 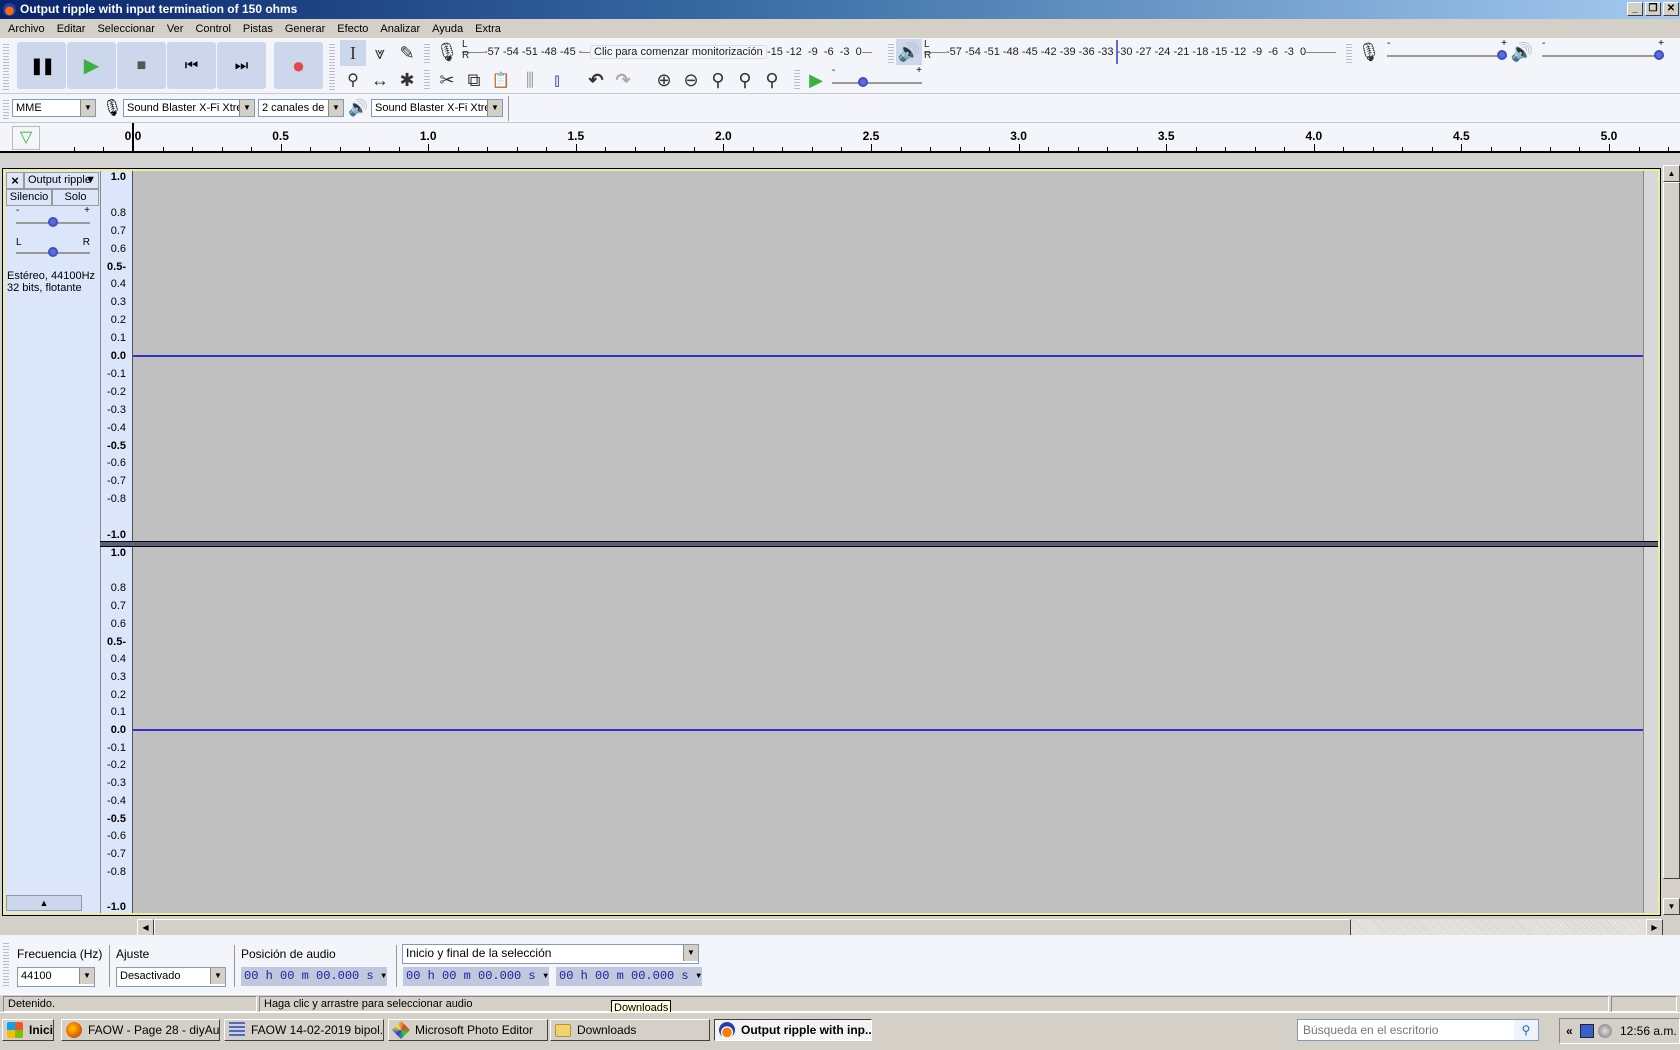 What do you see at coordinates (301, 108) in the screenshot?
I see `channels-select: 2 canales de g ▼` at bounding box center [301, 108].